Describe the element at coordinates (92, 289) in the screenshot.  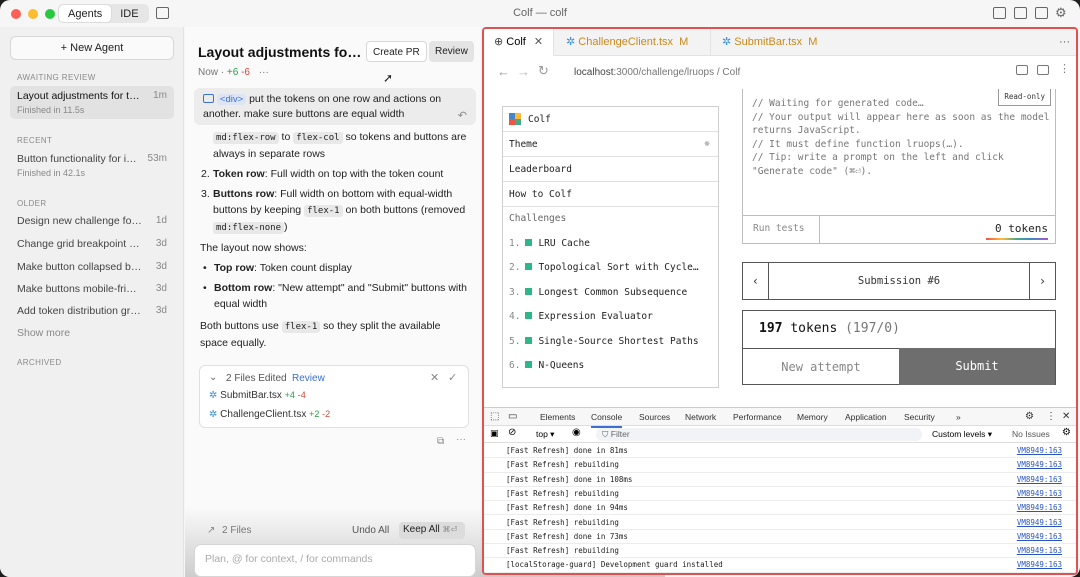
I see `agent-item-mobile-friendly: Make buttons mobile-friend… 3d` at that location.